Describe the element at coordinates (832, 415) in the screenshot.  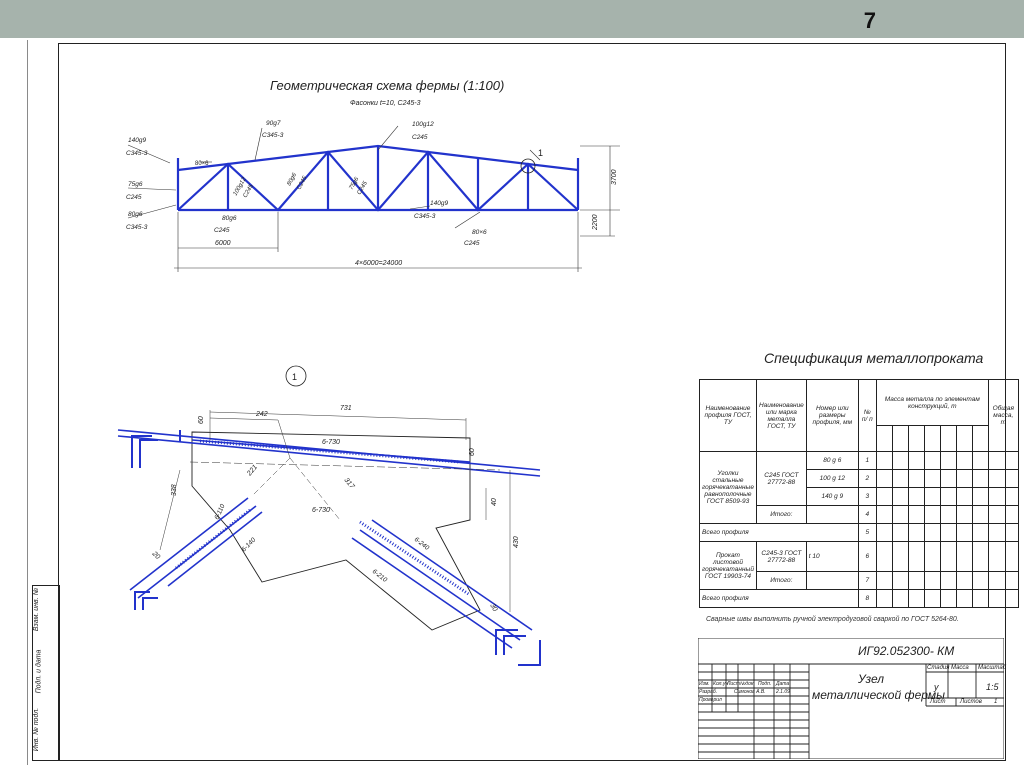
I see `spec-h-size: Номер или размеры профиля, мм` at that location.